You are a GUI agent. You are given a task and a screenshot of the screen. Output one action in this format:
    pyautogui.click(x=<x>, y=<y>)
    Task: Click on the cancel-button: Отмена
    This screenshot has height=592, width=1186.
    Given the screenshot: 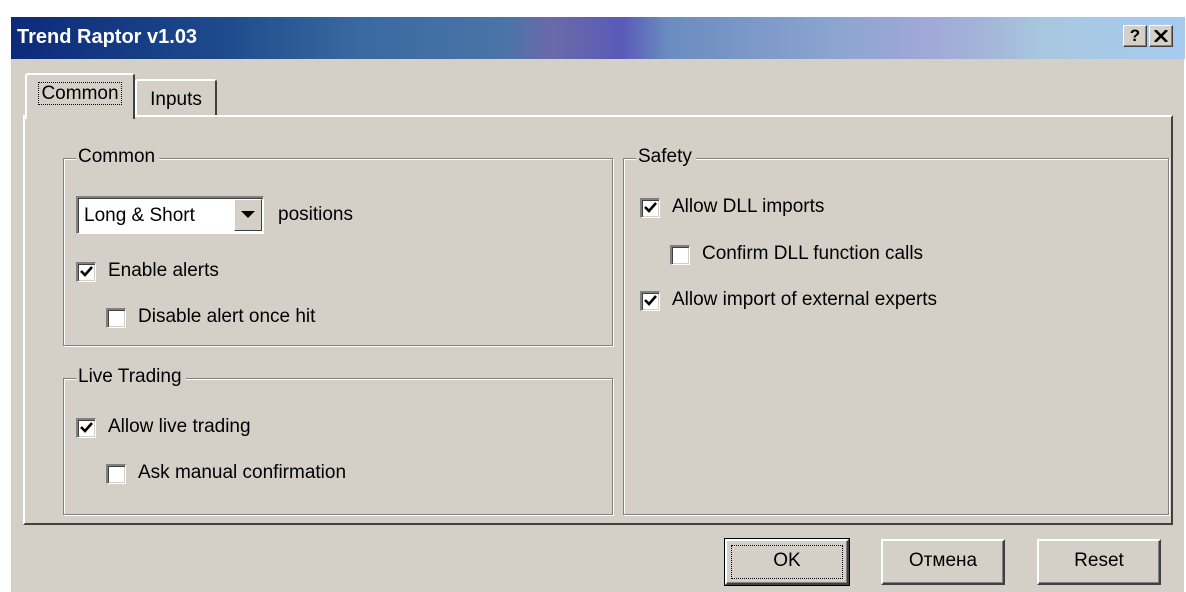 What is the action you would take?
    pyautogui.click(x=943, y=562)
    